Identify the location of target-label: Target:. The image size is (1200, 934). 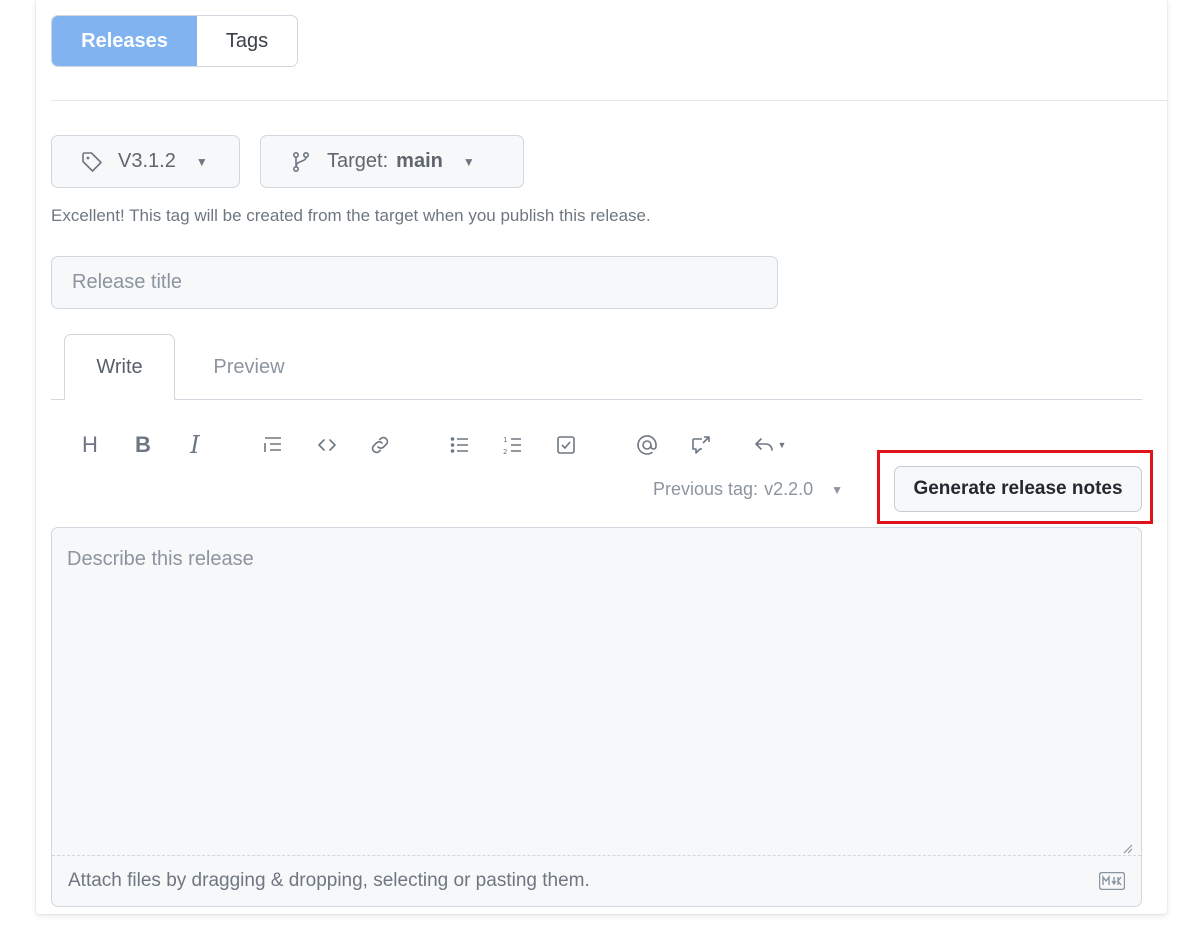
(358, 161).